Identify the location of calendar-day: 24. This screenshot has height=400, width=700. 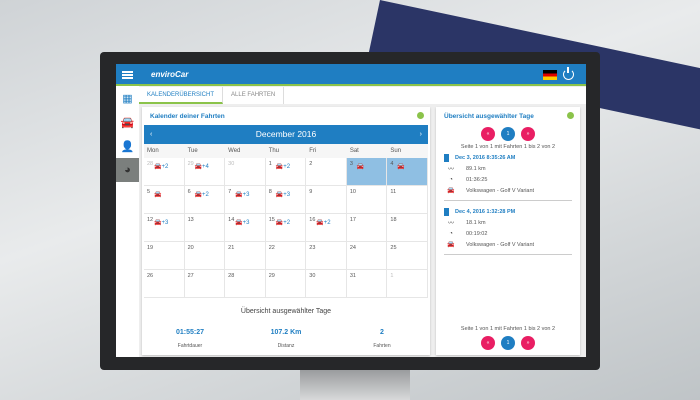
(367, 256).